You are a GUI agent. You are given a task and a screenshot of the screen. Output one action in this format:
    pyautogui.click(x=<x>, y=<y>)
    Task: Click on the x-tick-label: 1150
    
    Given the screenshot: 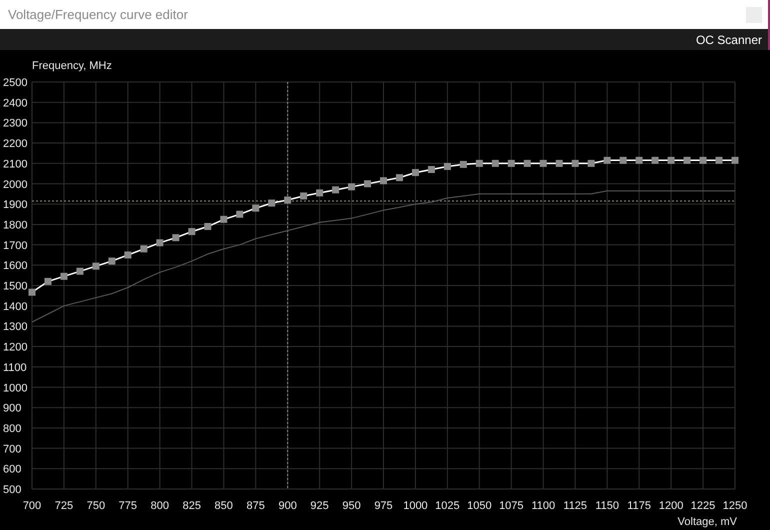 What is the action you would take?
    pyautogui.click(x=607, y=506)
    